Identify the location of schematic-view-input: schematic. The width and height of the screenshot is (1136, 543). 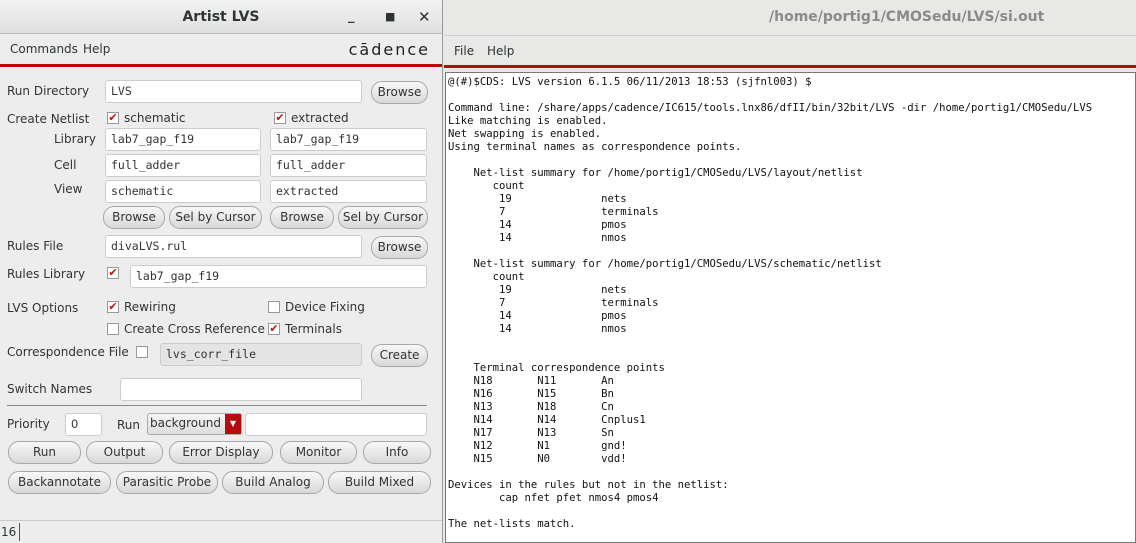
(183, 191).